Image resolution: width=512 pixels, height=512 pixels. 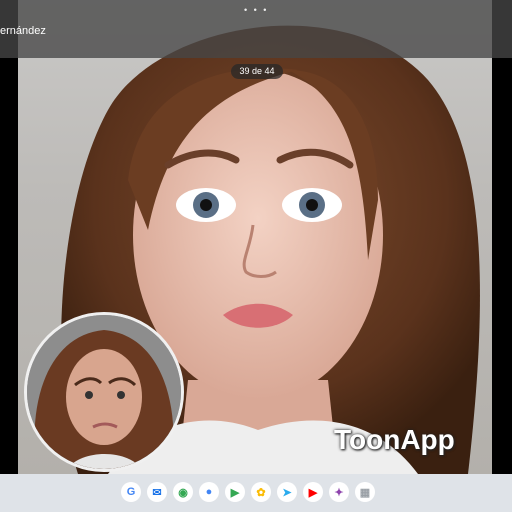 I want to click on toonapp-watermark: ToonApp, so click(x=394, y=439).